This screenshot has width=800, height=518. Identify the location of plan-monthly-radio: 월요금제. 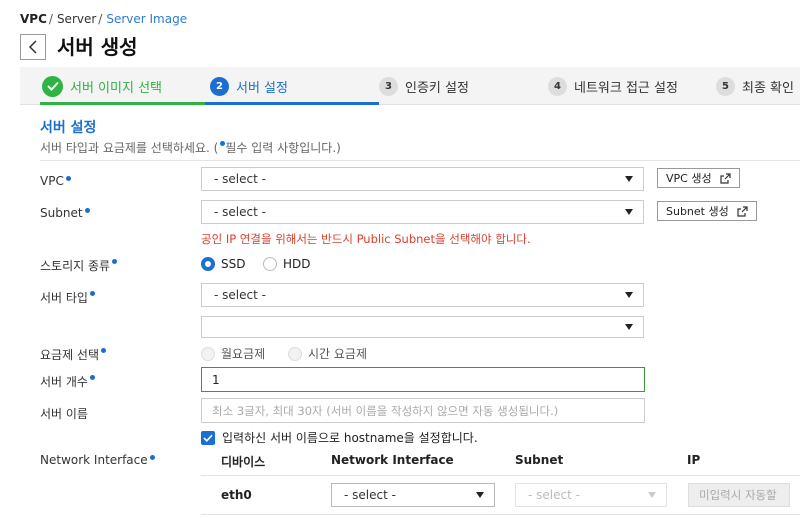
(233, 353).